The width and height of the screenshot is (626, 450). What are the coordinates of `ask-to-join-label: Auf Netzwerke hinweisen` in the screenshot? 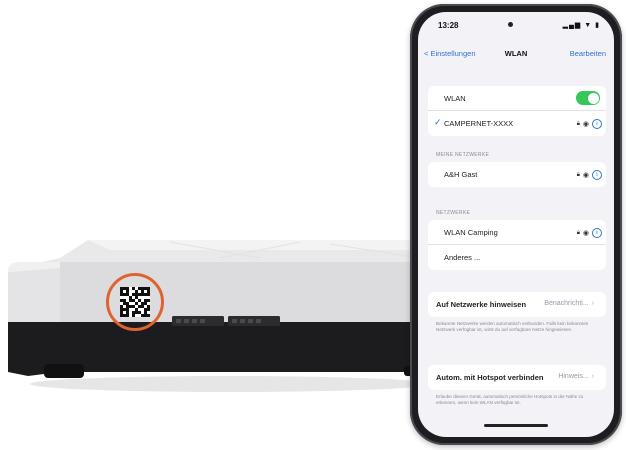 It's located at (481, 304).